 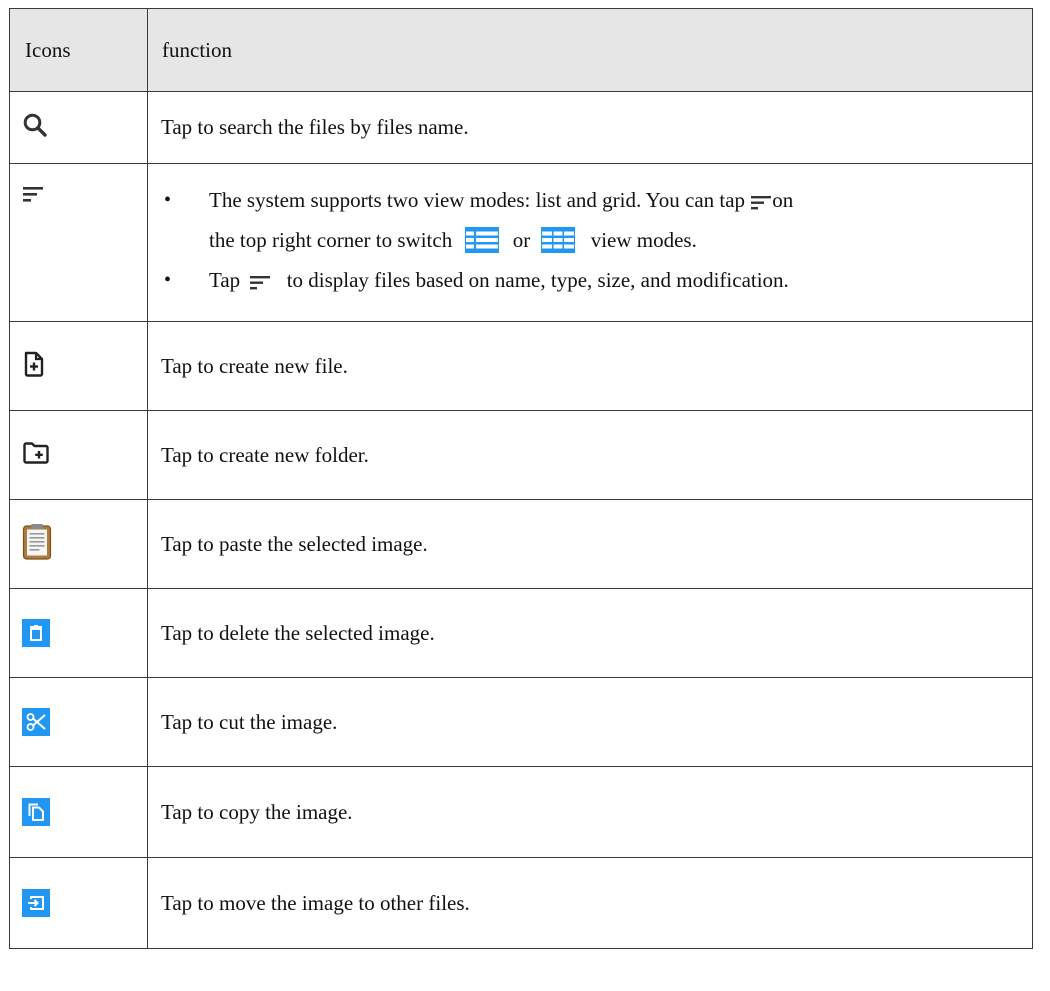 What do you see at coordinates (590, 722) in the screenshot?
I see `description-cell: Tap to cut the image.` at bounding box center [590, 722].